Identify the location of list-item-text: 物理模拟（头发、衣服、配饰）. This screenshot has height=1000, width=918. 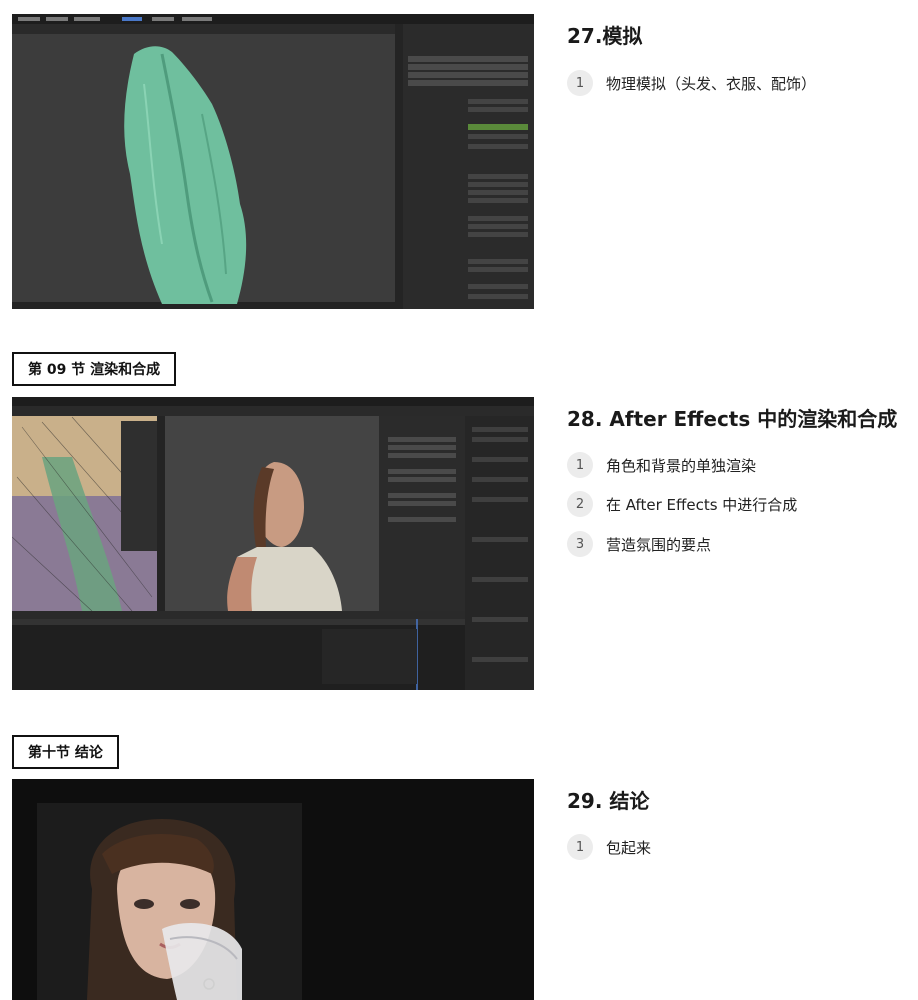
(711, 83).